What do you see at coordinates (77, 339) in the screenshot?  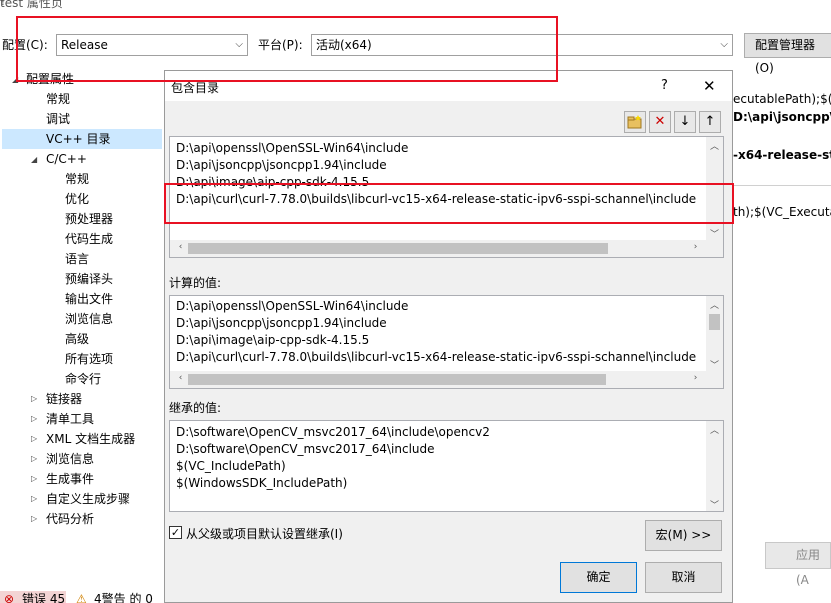 I see `tree-item-advanced: 高级` at bounding box center [77, 339].